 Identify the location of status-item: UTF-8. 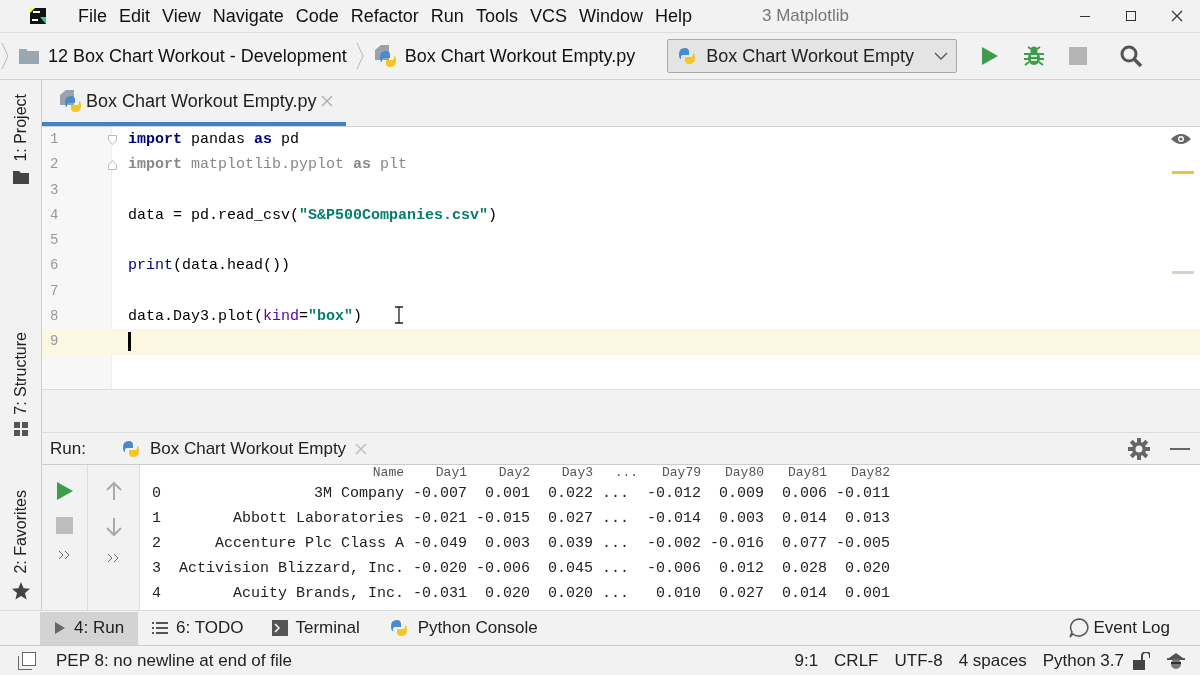
(918, 660).